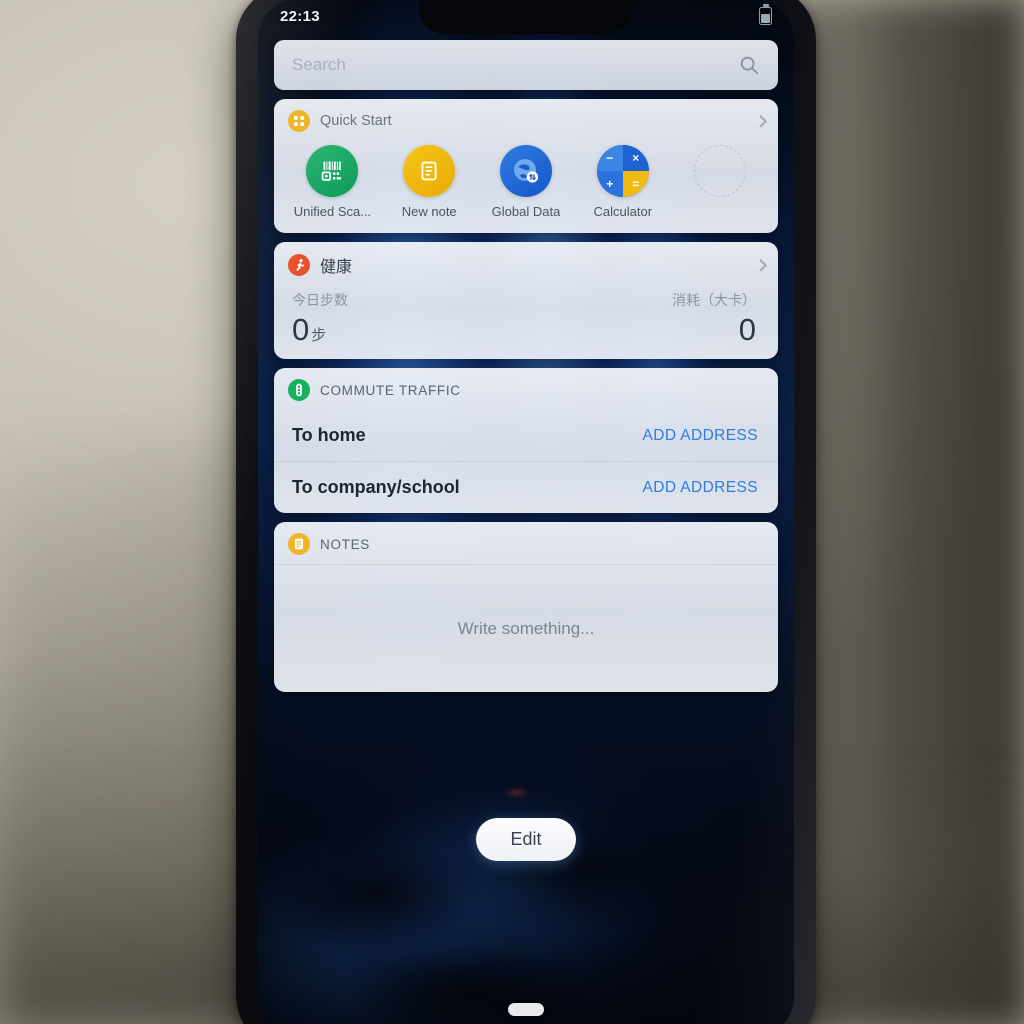 Image resolution: width=1024 pixels, height=1024 pixels. I want to click on calculator-icon: − × + =, so click(622, 171).